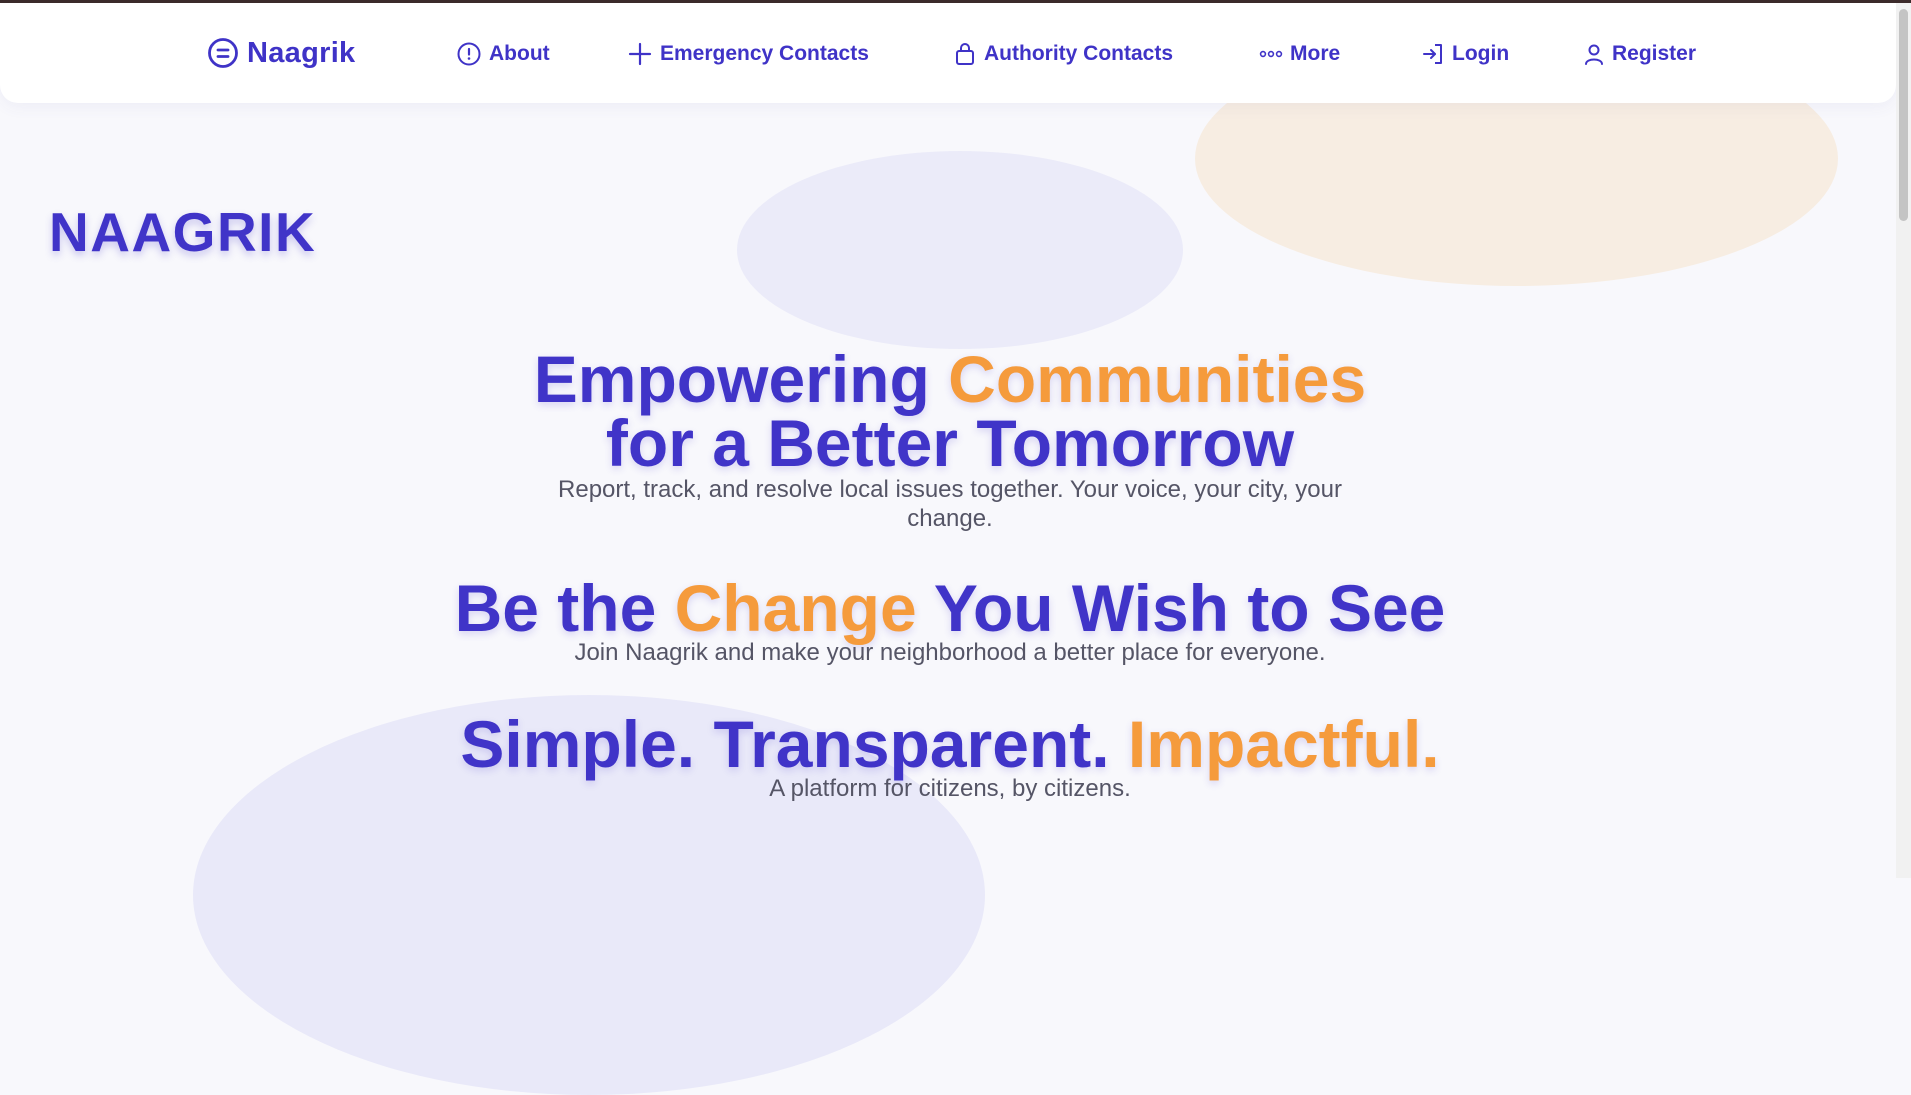 The image size is (1911, 1095). Describe the element at coordinates (965, 54) in the screenshot. I see `lock-icon` at that location.